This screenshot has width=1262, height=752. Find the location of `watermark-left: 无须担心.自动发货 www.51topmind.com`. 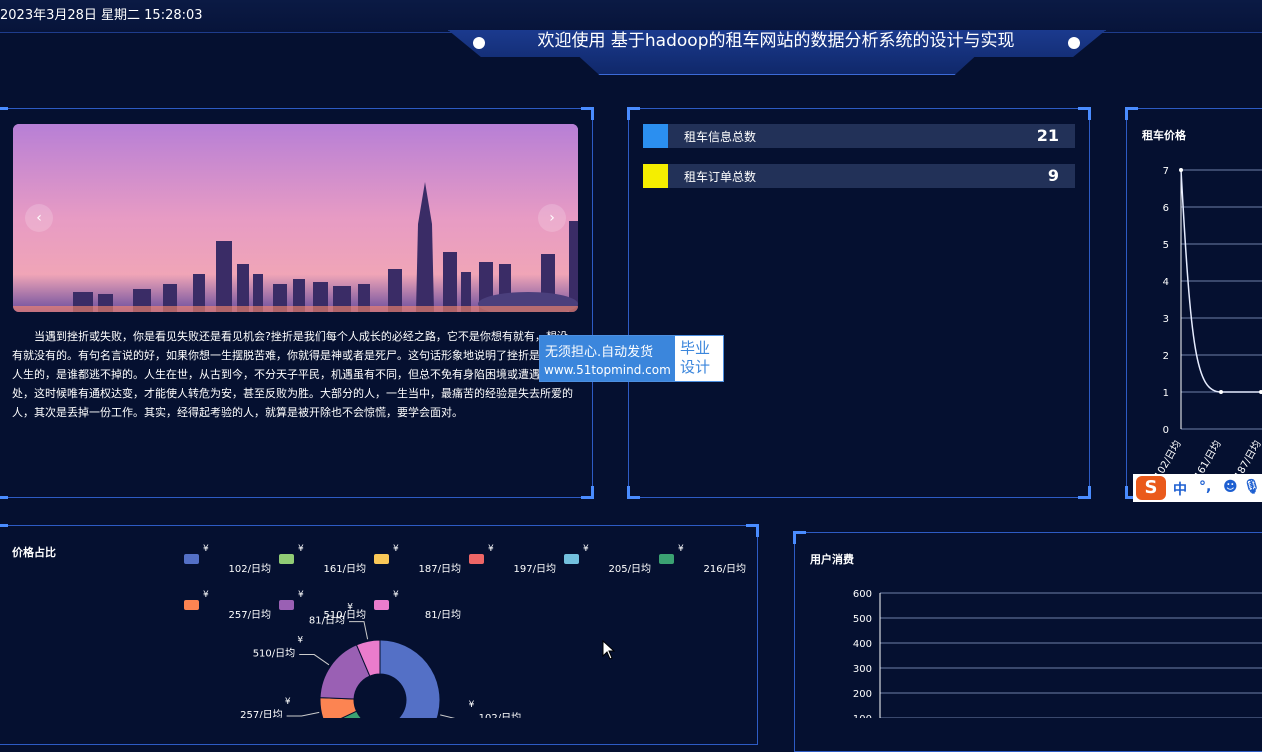

watermark-left: 无须担心.自动发货 www.51topmind.com is located at coordinates (607, 358).